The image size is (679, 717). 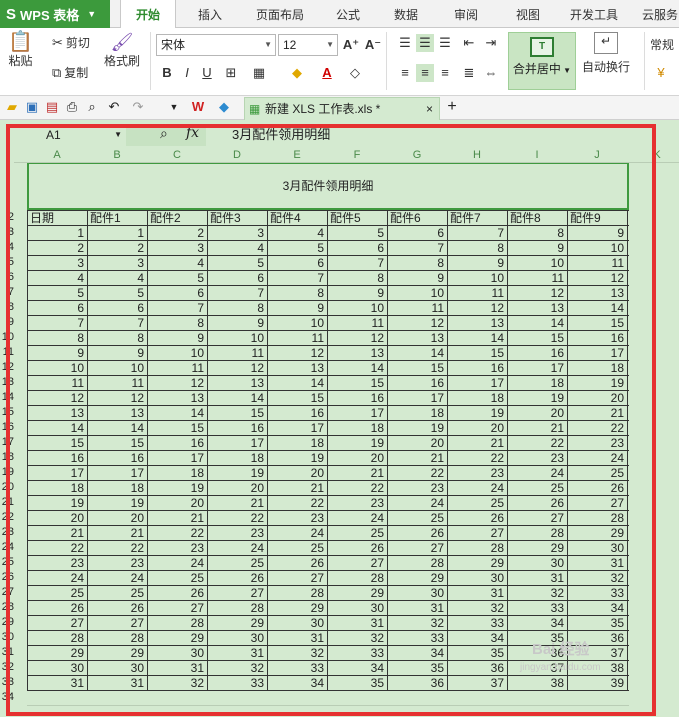 What do you see at coordinates (537, 683) in the screenshot?
I see `table-cell: 38` at bounding box center [537, 683].